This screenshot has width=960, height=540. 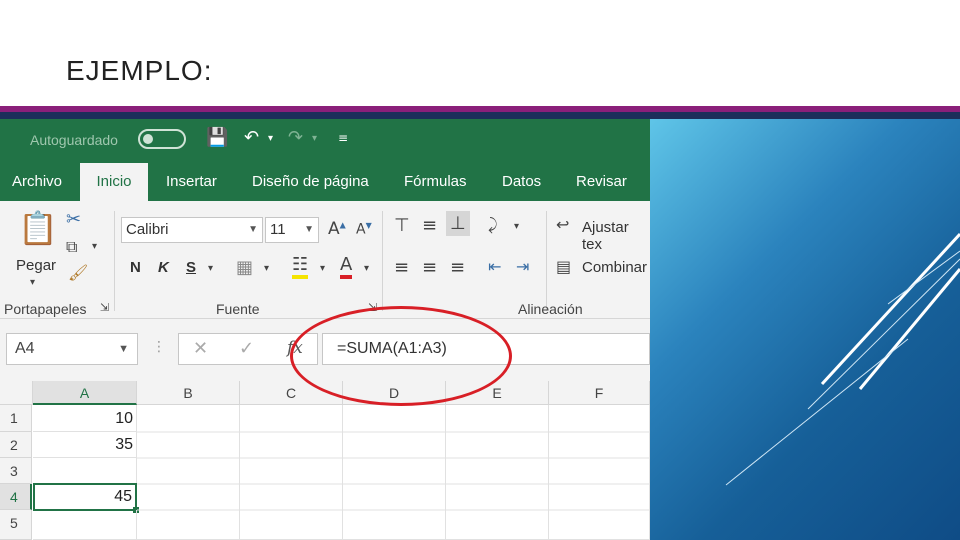 I want to click on fill-color-dropdown-icon: ▾, so click(x=322, y=268).